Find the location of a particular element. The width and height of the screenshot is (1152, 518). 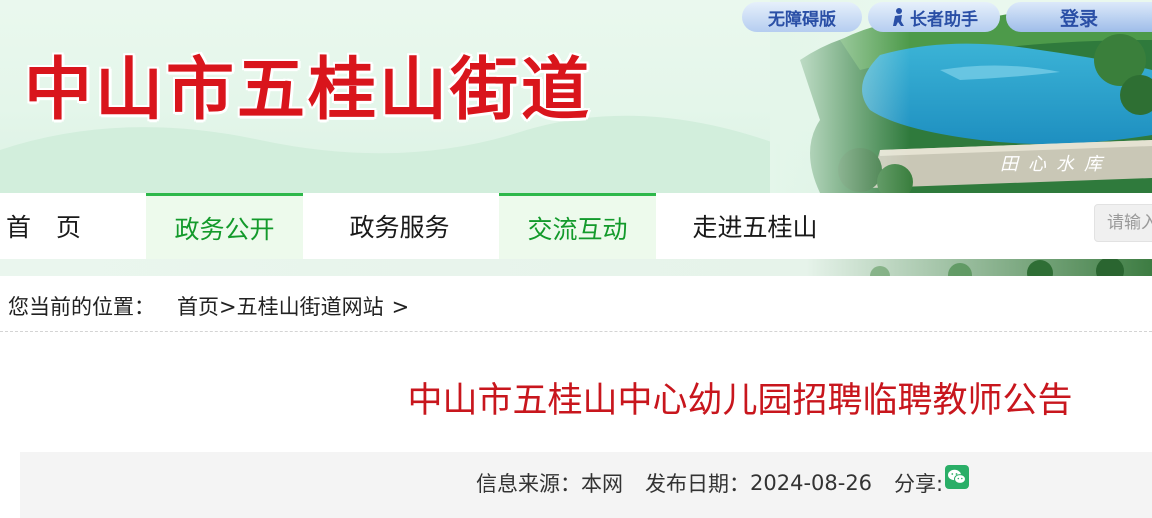

wechat-icon is located at coordinates (957, 477).